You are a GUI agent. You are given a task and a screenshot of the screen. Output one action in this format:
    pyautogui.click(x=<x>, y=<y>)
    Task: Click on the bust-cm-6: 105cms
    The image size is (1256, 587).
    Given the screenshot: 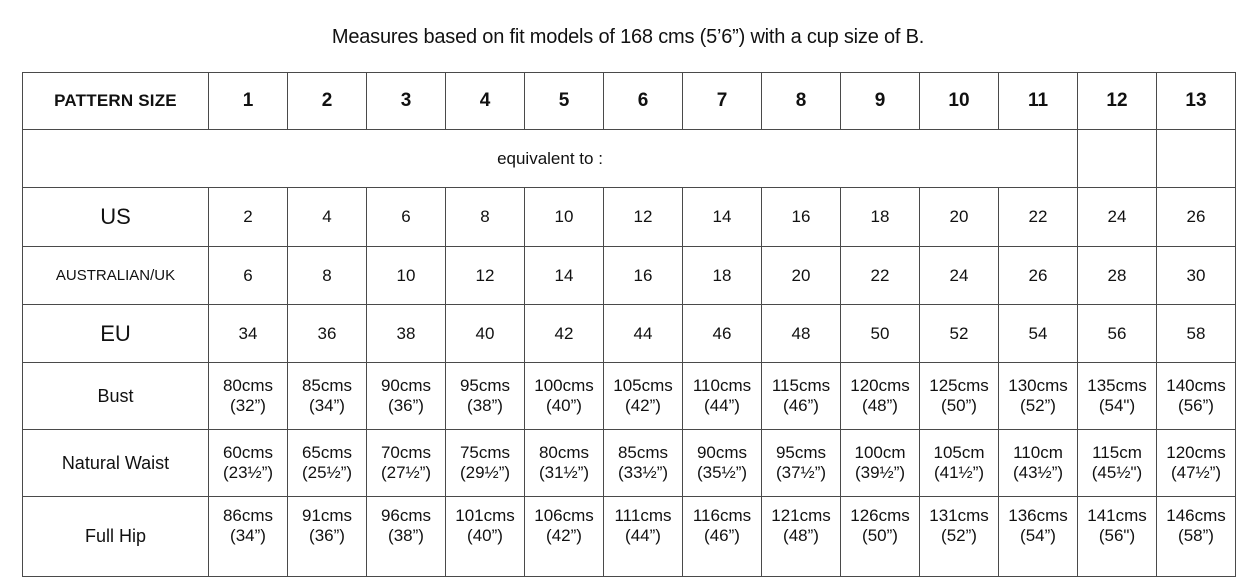 What is the action you would take?
    pyautogui.click(x=643, y=386)
    